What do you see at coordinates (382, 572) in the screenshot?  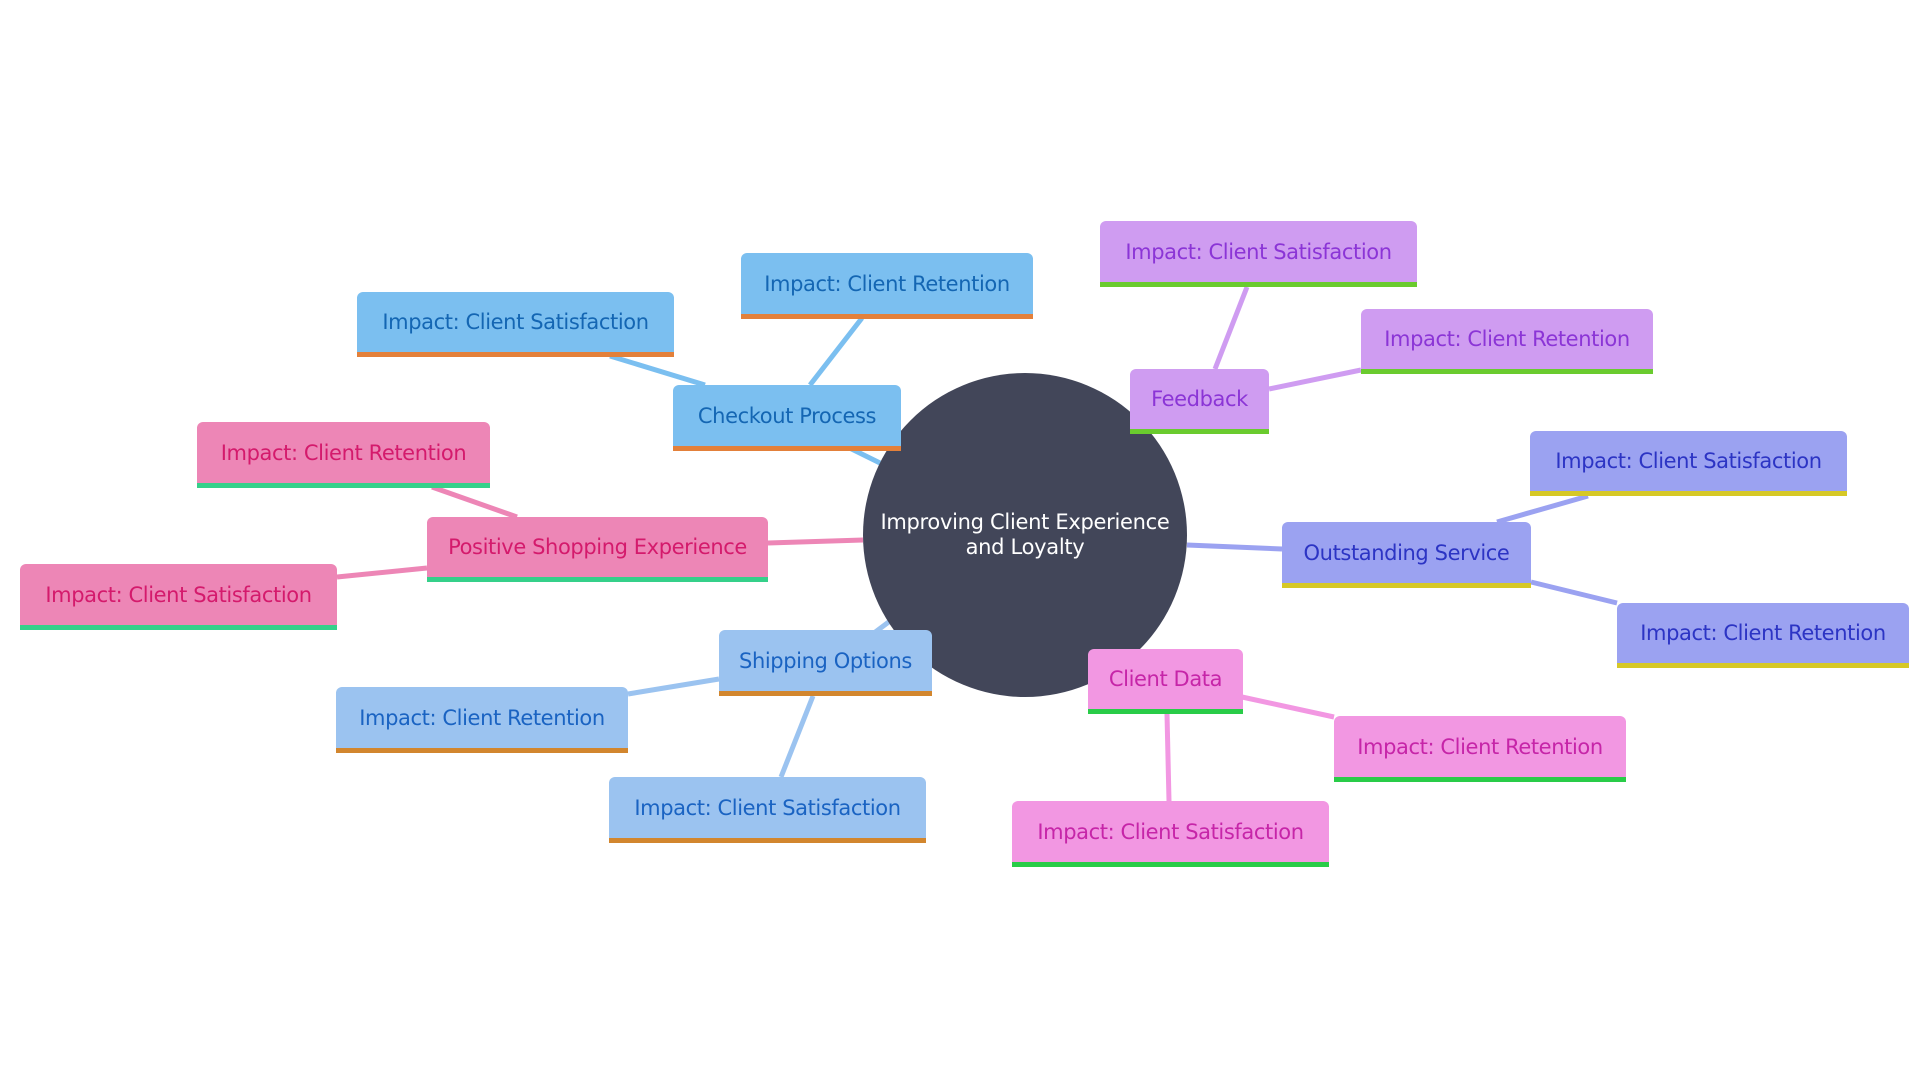 I see `edge-shopping-satisfaction` at bounding box center [382, 572].